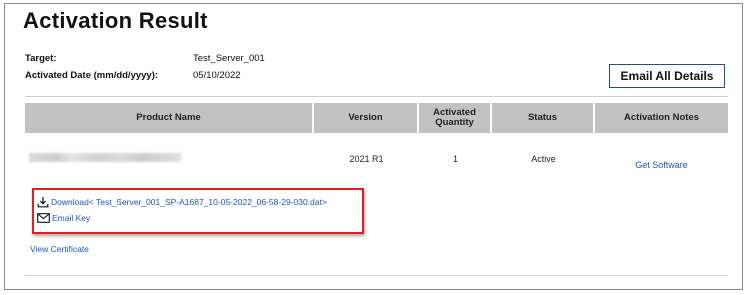 This screenshot has width=749, height=295. What do you see at coordinates (198, 211) in the screenshot?
I see `download-highlight-box` at bounding box center [198, 211].